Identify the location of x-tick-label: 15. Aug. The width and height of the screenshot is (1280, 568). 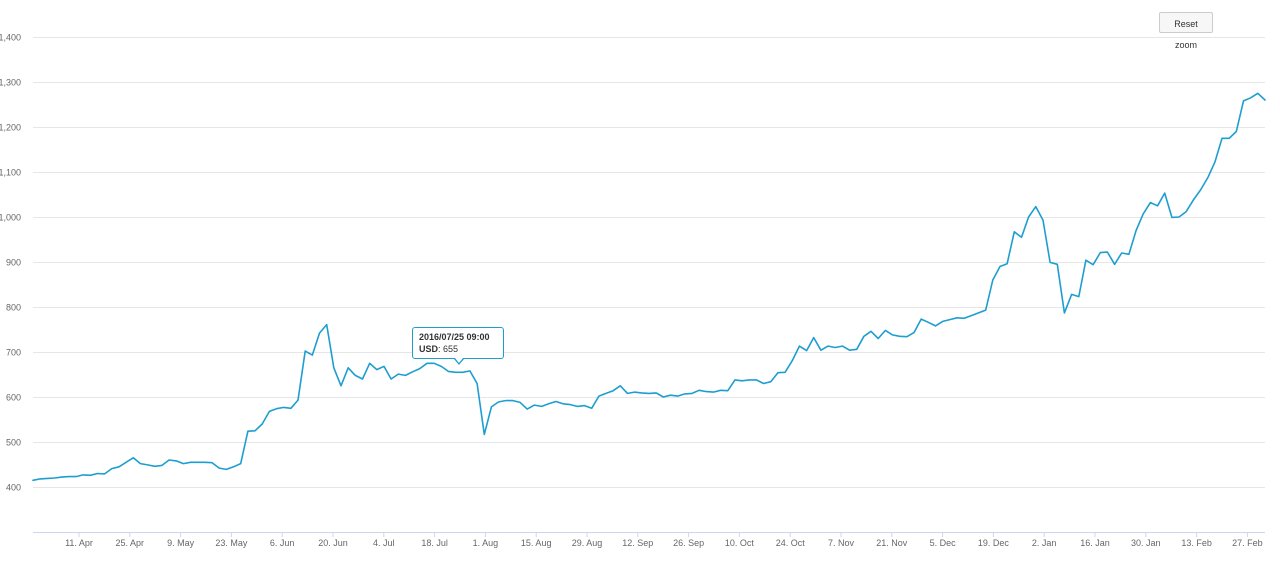
(536, 543).